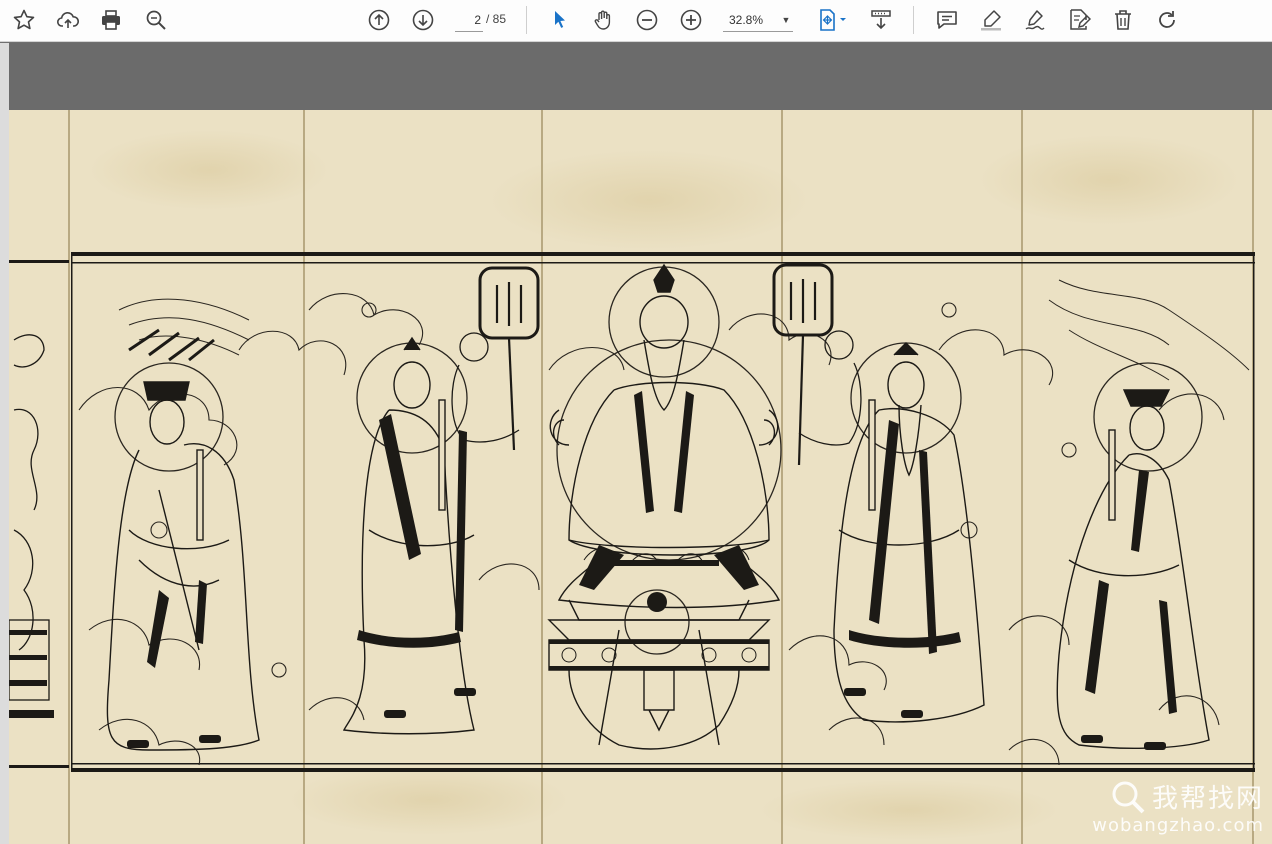 This screenshot has height=844, width=1272. What do you see at coordinates (469, 20) in the screenshot?
I see `page-number-input` at bounding box center [469, 20].